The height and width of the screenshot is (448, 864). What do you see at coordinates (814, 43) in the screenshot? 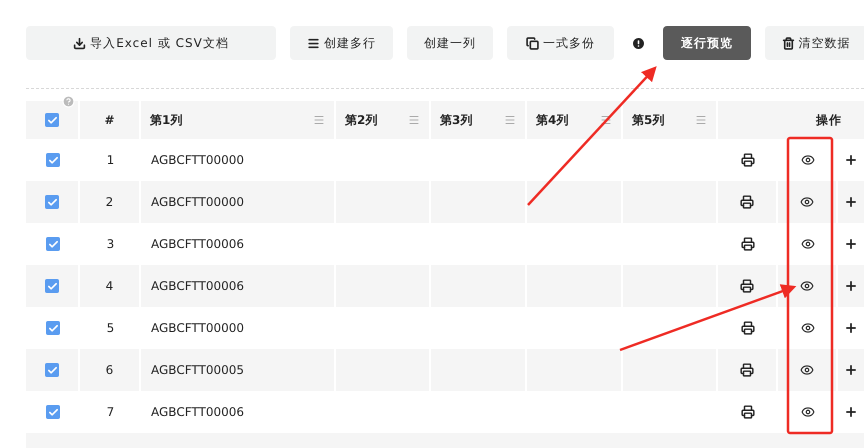
I see `toolbar-button: 清空数据` at bounding box center [814, 43].